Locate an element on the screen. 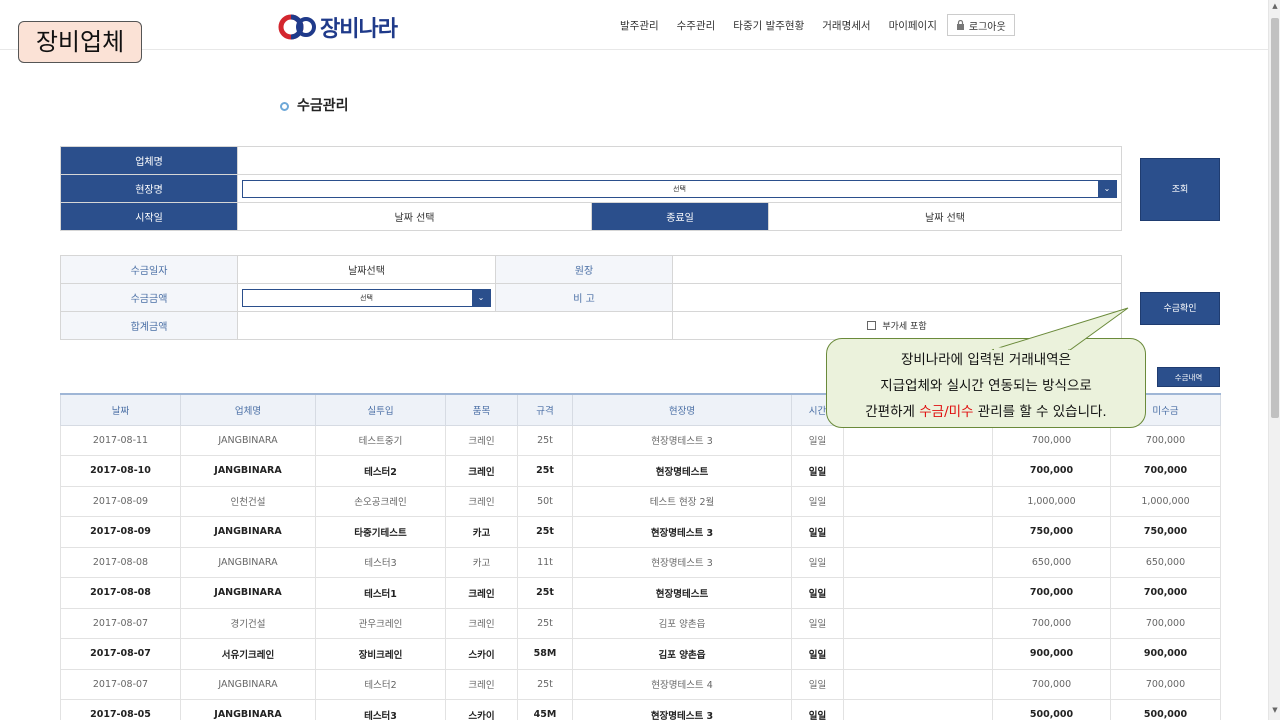 This screenshot has width=1280, height=720. payment-amount-select: 선택 ⌄ is located at coordinates (366, 297).